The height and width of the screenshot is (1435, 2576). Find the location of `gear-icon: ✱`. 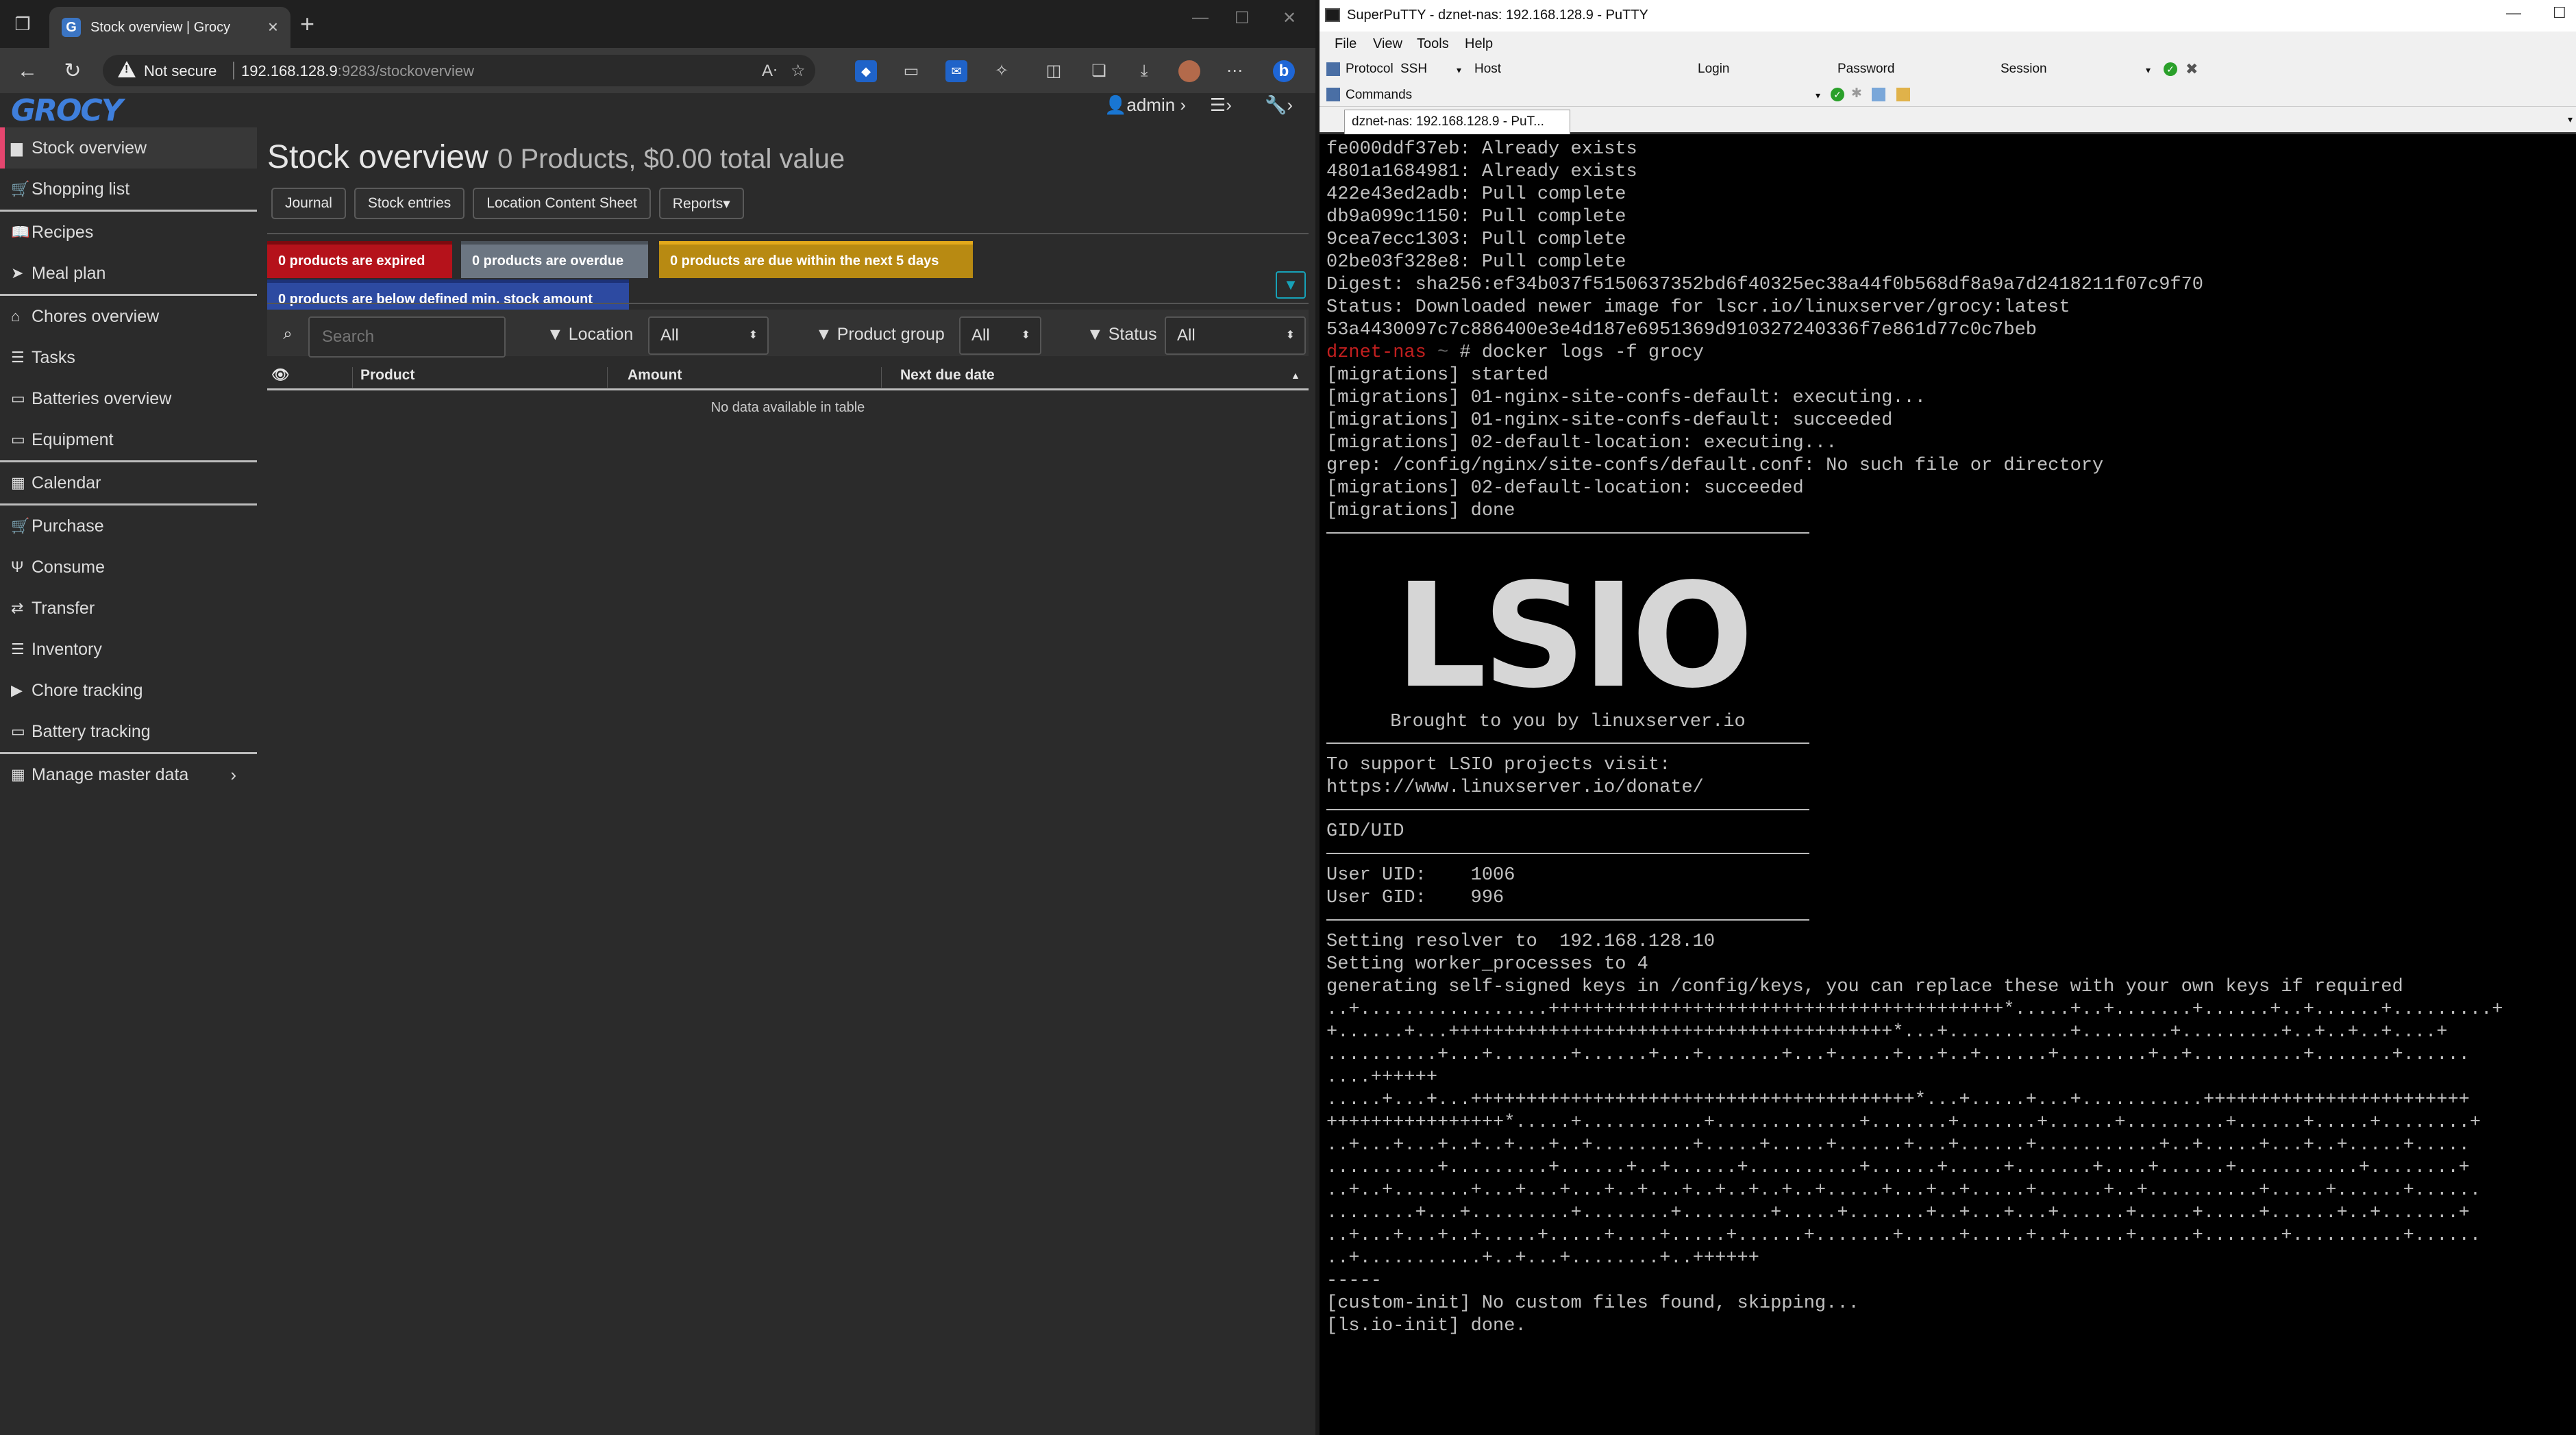

gear-icon: ✱ is located at coordinates (1856, 94).